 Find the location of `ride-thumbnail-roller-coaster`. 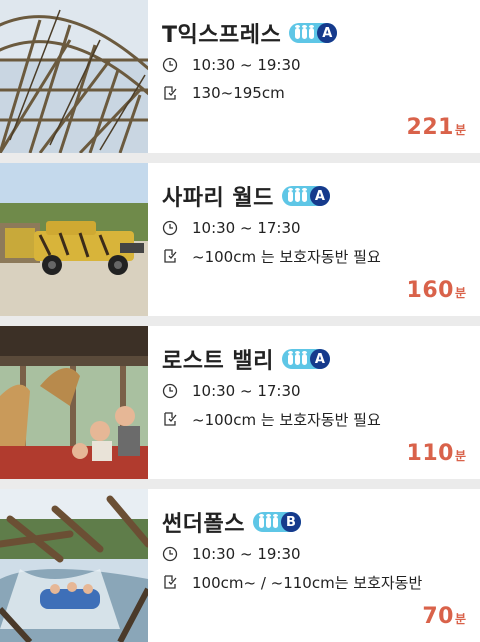

ride-thumbnail-roller-coaster is located at coordinates (74, 76).